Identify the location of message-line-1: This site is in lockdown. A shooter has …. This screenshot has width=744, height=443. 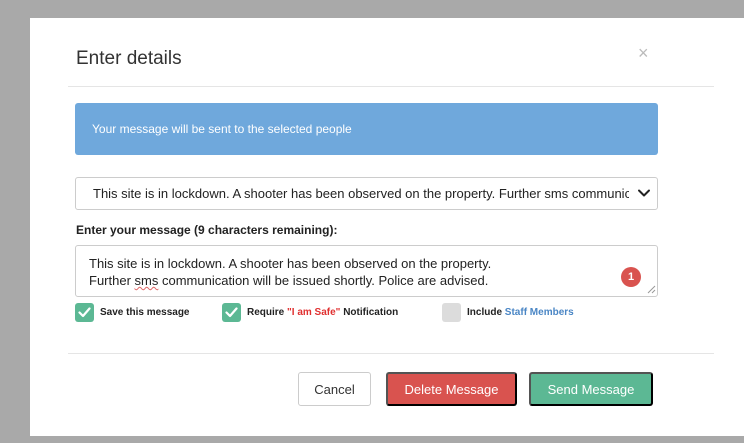
(290, 263).